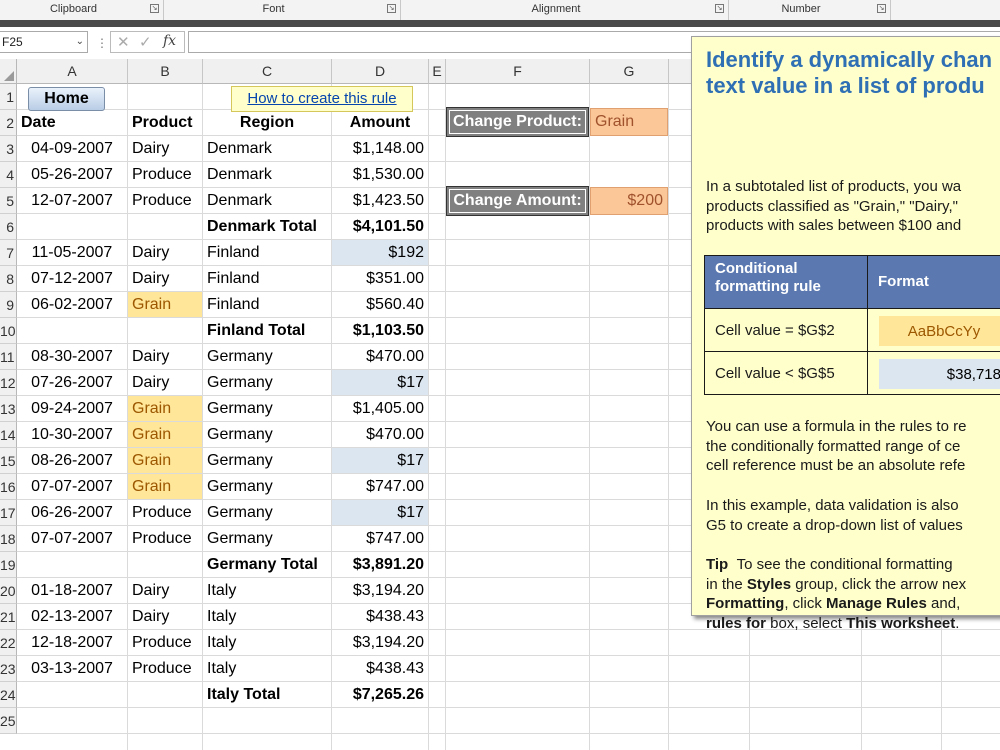 The height and width of the screenshot is (750, 1000). I want to click on cell-date: 12-07-2007, so click(72, 200).